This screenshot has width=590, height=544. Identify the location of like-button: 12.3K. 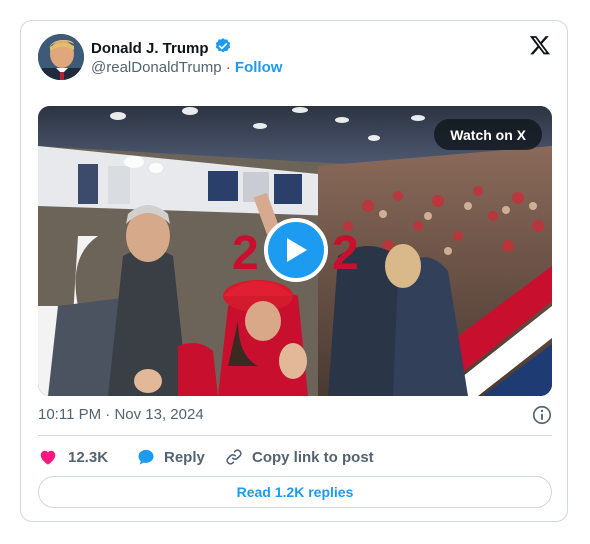
(87, 457).